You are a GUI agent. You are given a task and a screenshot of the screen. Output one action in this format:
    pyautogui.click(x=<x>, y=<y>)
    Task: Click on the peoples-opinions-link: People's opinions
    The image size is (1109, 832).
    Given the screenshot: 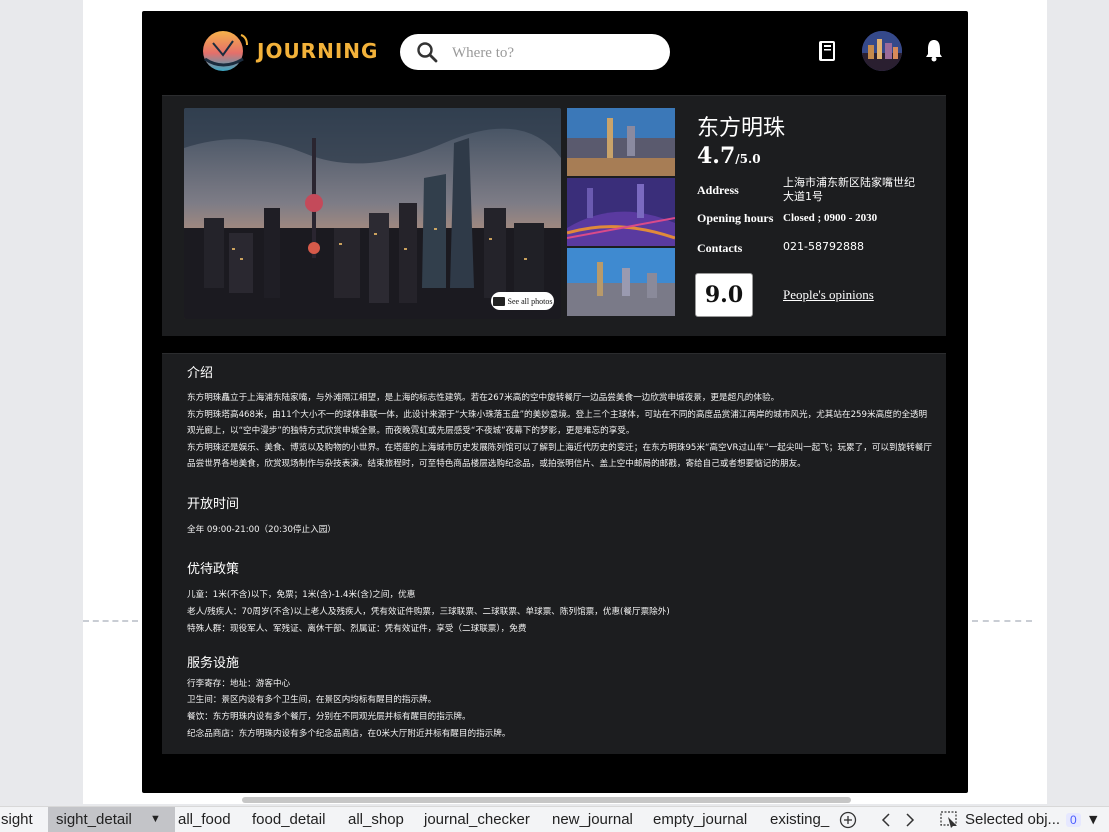 What is the action you would take?
    pyautogui.click(x=828, y=295)
    